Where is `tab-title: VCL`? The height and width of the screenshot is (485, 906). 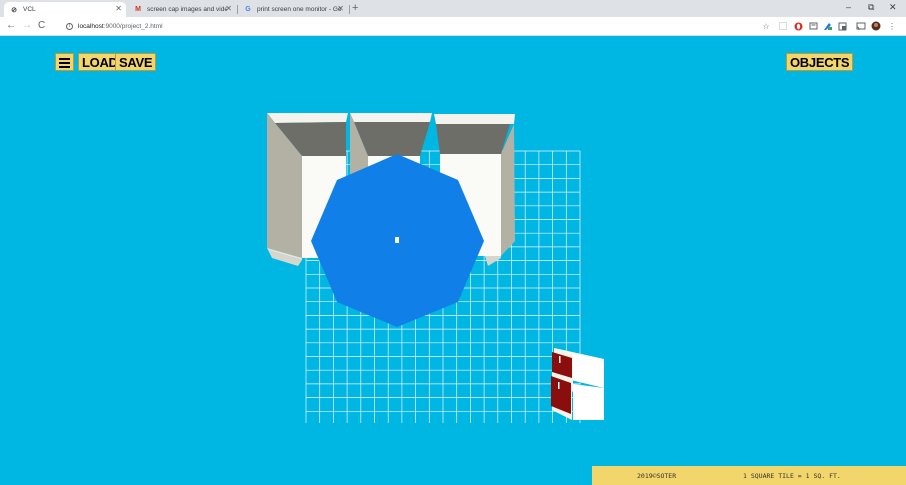
tab-title: VCL is located at coordinates (29, 9).